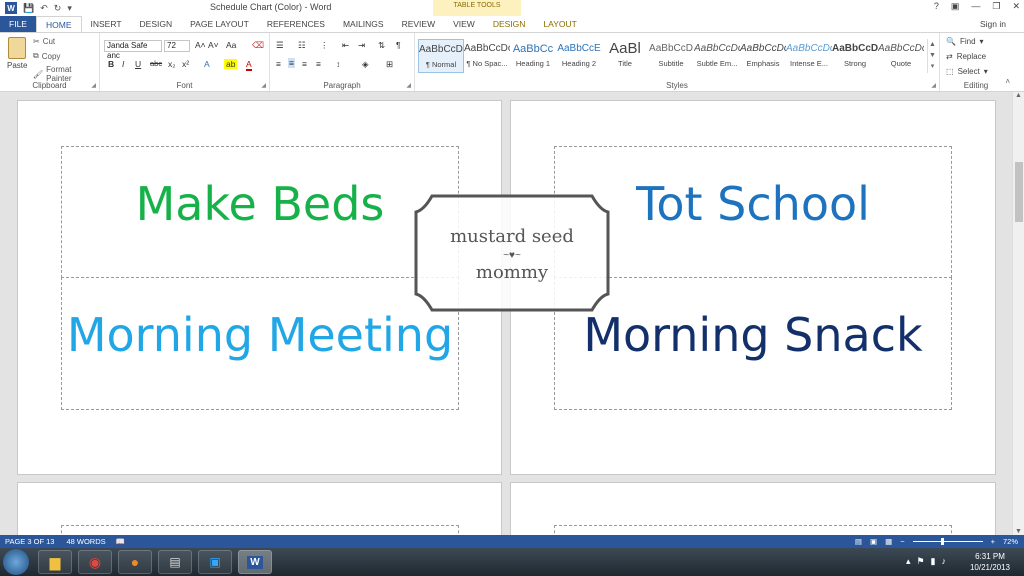 The image size is (1024, 576). What do you see at coordinates (419, 24) in the screenshot?
I see `tab-review: REVIEW` at bounding box center [419, 24].